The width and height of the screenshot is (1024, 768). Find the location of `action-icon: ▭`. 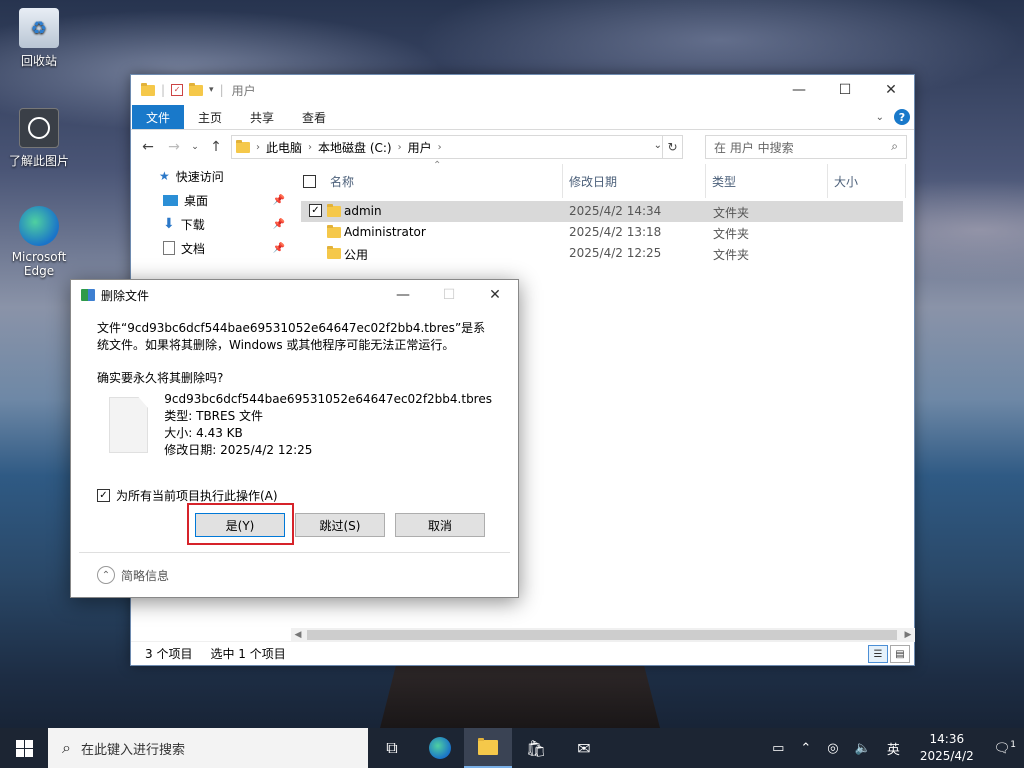

action-icon: ▭ is located at coordinates (778, 748).